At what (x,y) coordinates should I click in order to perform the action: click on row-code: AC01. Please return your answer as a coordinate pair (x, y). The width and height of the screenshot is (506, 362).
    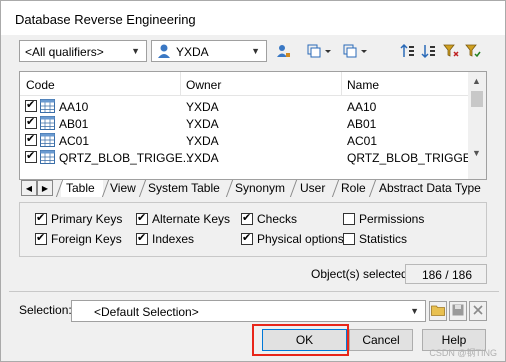
    Looking at the image, I should click on (74, 141).